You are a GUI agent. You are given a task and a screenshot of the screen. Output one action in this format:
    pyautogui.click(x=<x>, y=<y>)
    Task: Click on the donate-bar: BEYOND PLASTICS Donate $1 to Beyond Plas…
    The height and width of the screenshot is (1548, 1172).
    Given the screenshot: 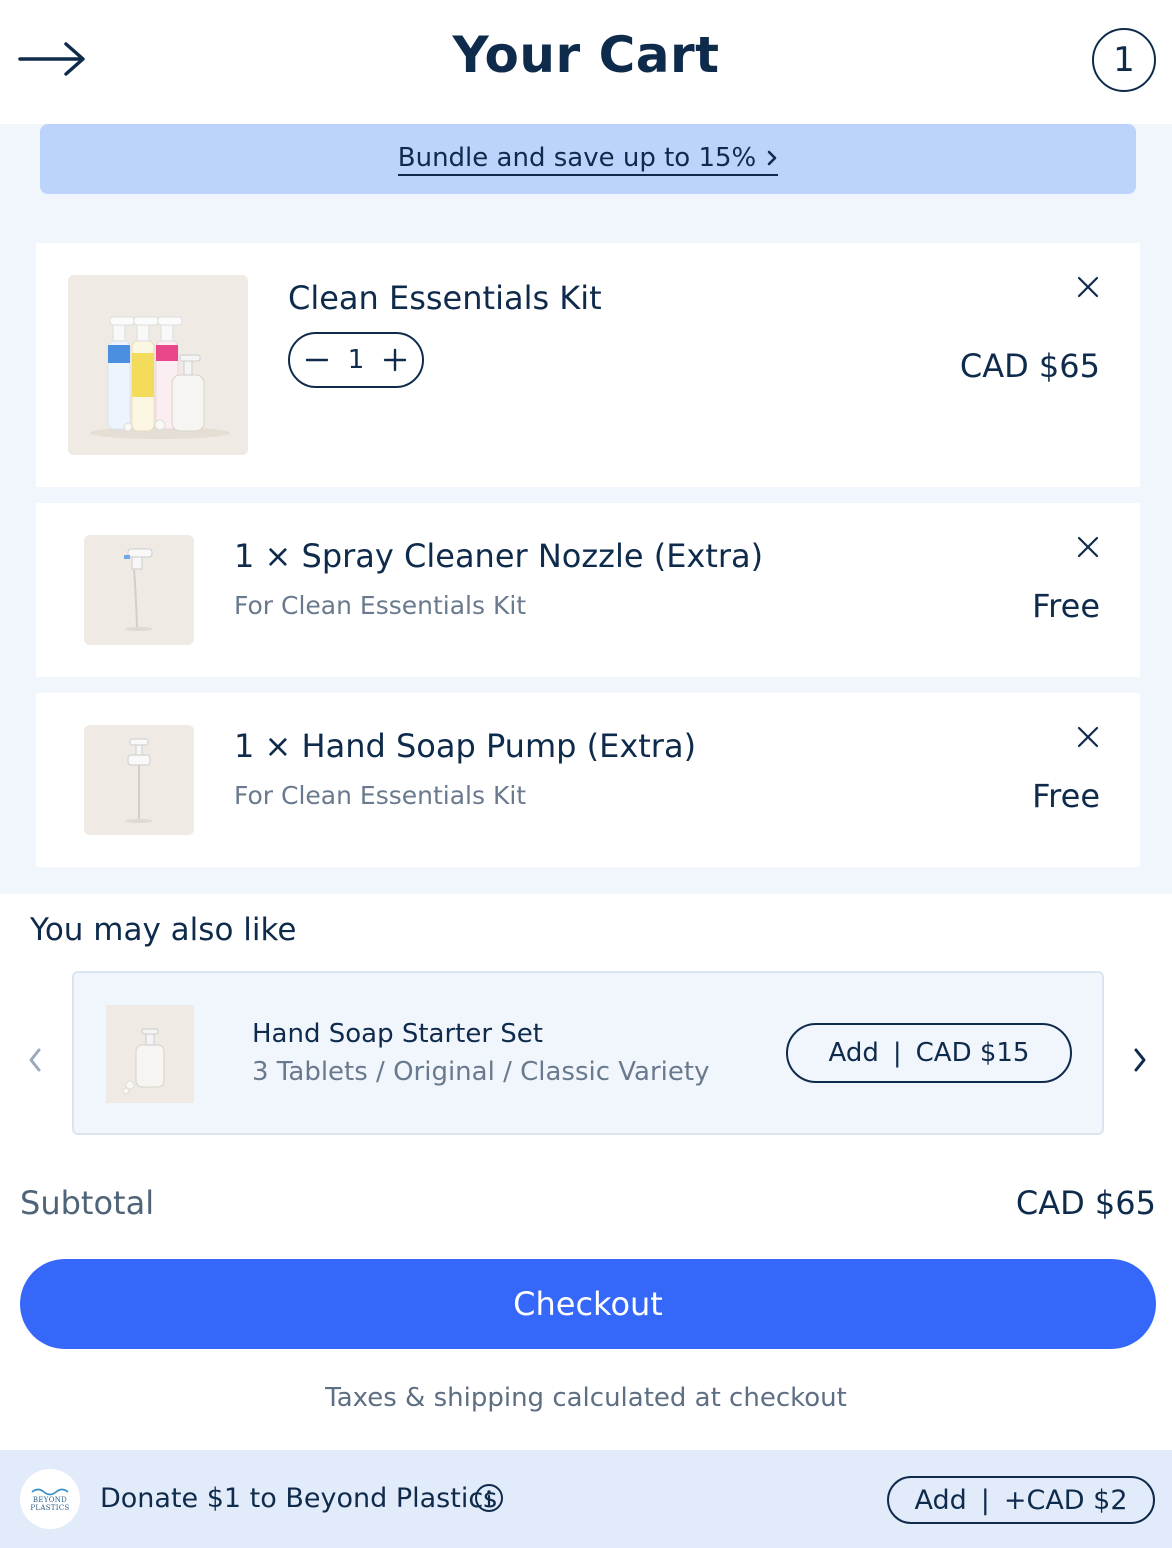 What is the action you would take?
    pyautogui.click(x=586, y=1499)
    